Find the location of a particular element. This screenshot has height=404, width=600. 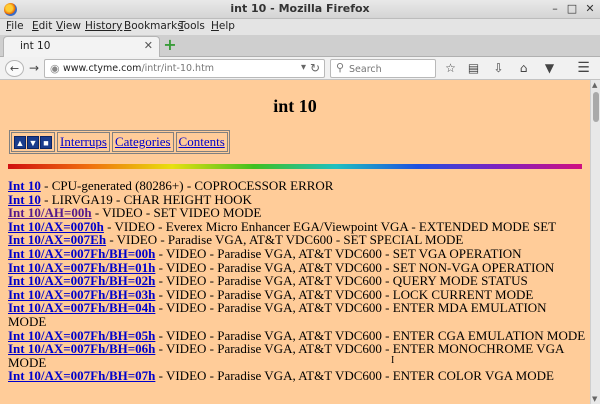

list-item: Int 10/AH=00h - VIDEO - SET VIDEO MODE is located at coordinates (297, 213).